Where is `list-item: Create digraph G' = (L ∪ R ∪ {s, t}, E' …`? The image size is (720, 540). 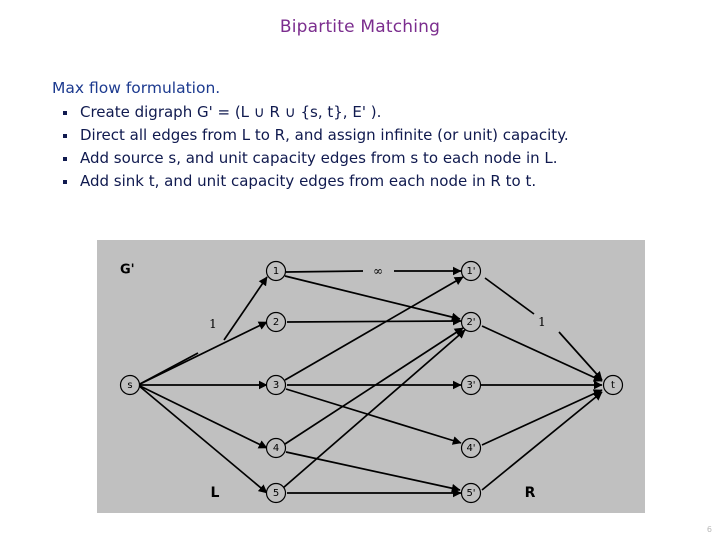
list-item: Create digraph G' = (L ∪ R ∪ {s, t}, E' … is located at coordinates (372, 112).